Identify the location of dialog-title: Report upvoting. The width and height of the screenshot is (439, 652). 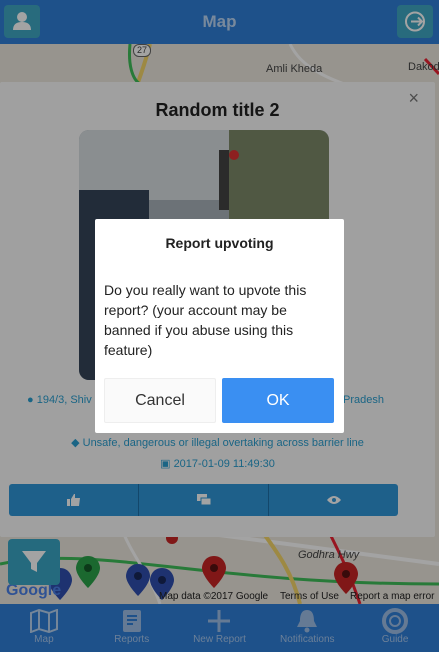
(219, 243).